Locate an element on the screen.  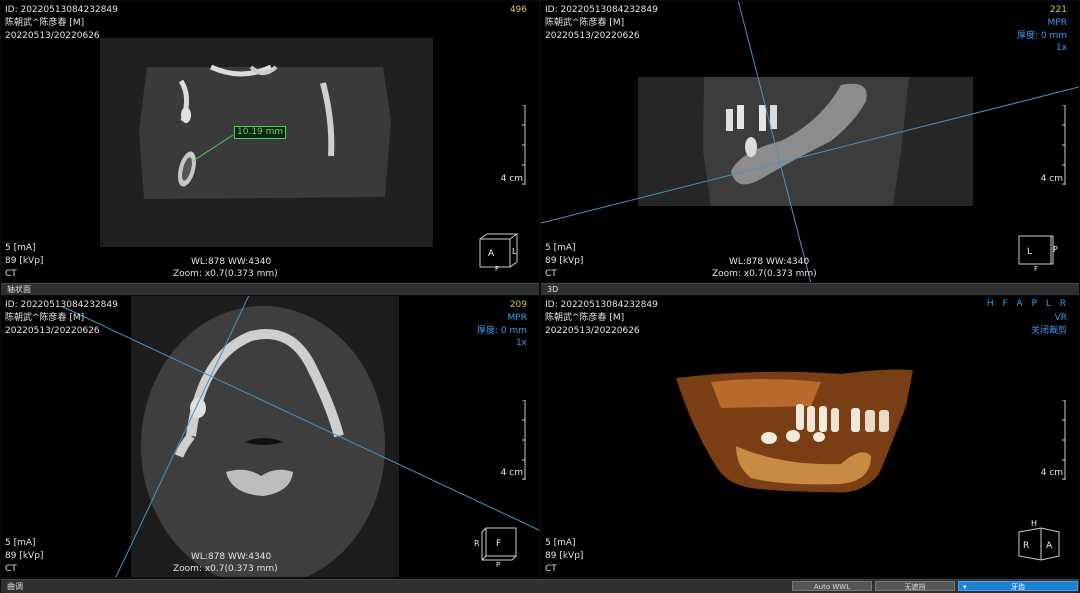
viewport-label-axial: 轴状面 is located at coordinates (270, 289).